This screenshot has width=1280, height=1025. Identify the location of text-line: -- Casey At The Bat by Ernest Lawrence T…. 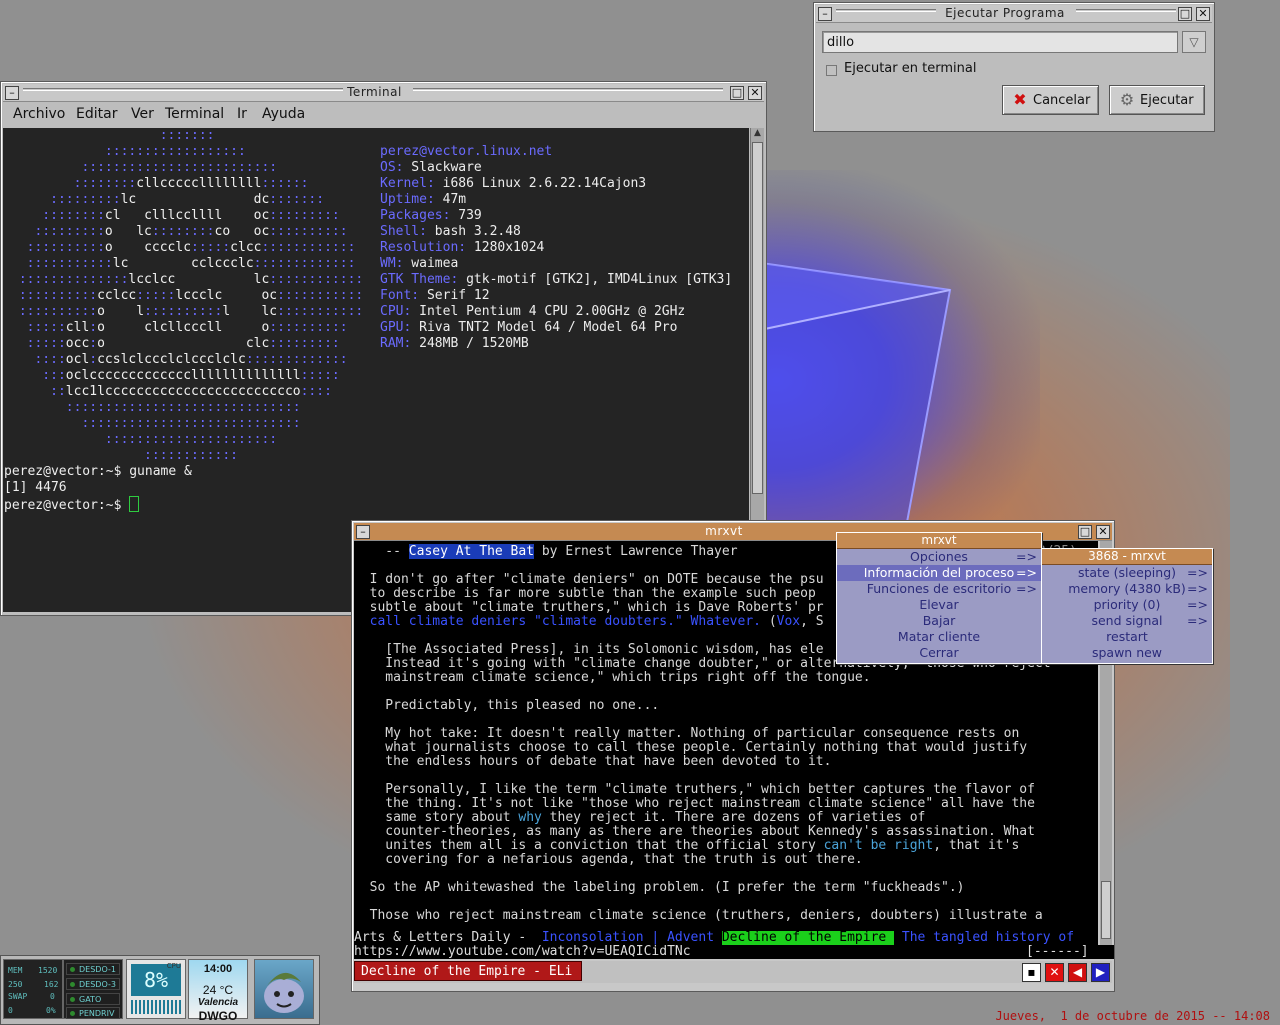
(546, 551).